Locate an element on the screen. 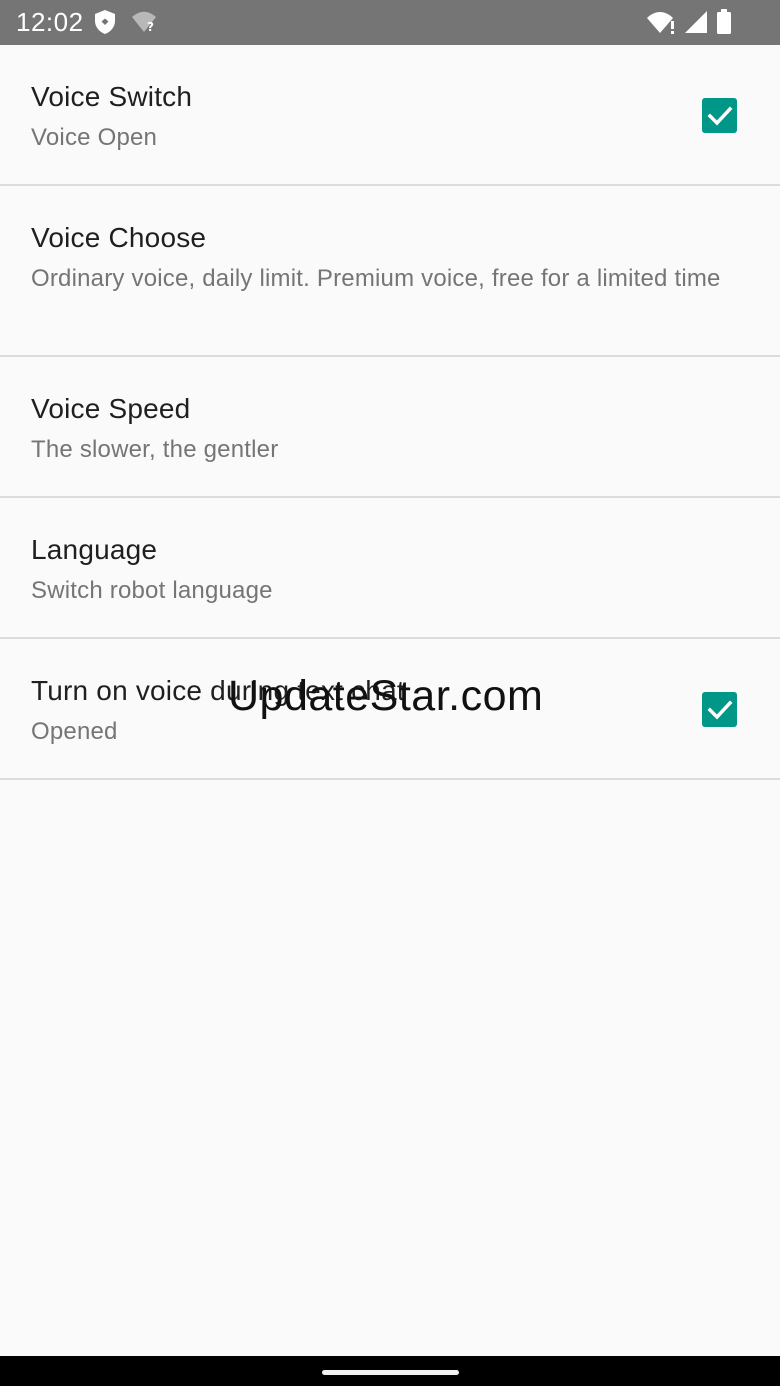  navigation-bar is located at coordinates (390, 1371).